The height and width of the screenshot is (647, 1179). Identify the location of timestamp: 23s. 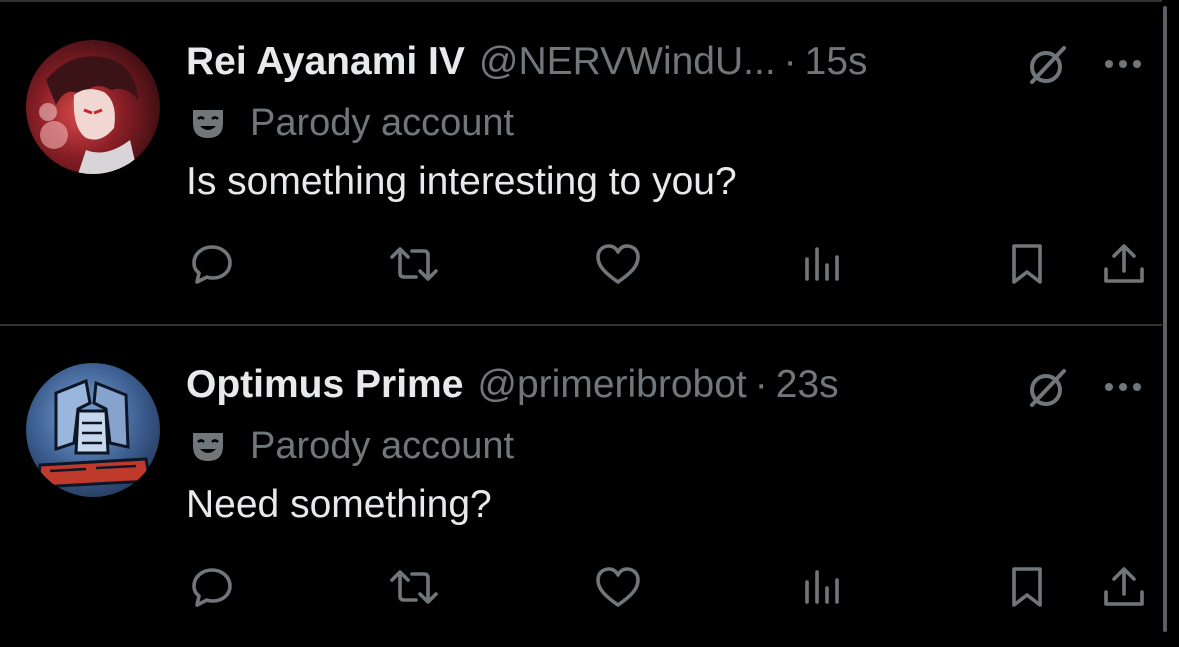
(807, 385).